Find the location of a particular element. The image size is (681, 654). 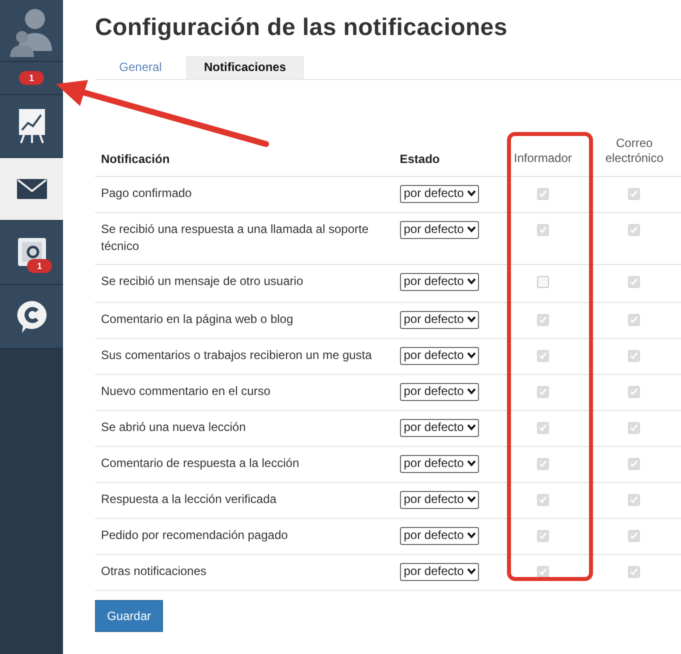

notification-name: Otras notificaciones is located at coordinates (153, 571).